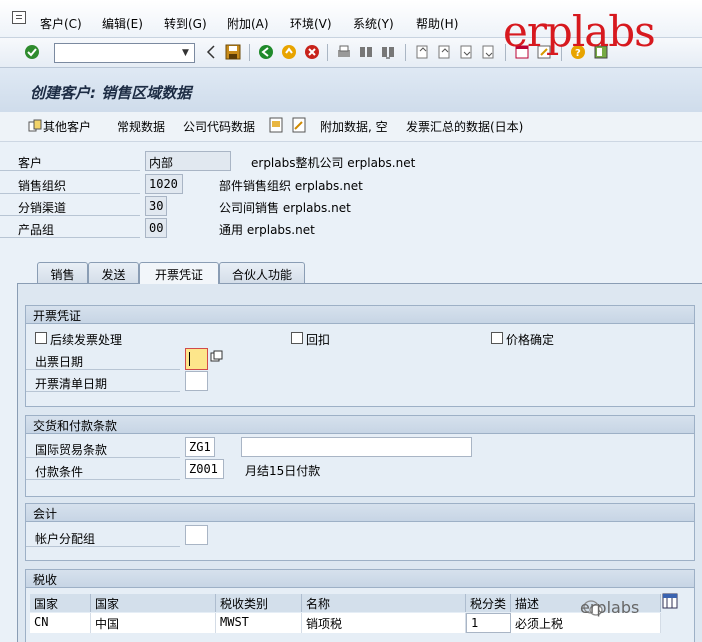  What do you see at coordinates (141, 126) in the screenshot?
I see `general-data-button: 常规数据` at bounding box center [141, 126].